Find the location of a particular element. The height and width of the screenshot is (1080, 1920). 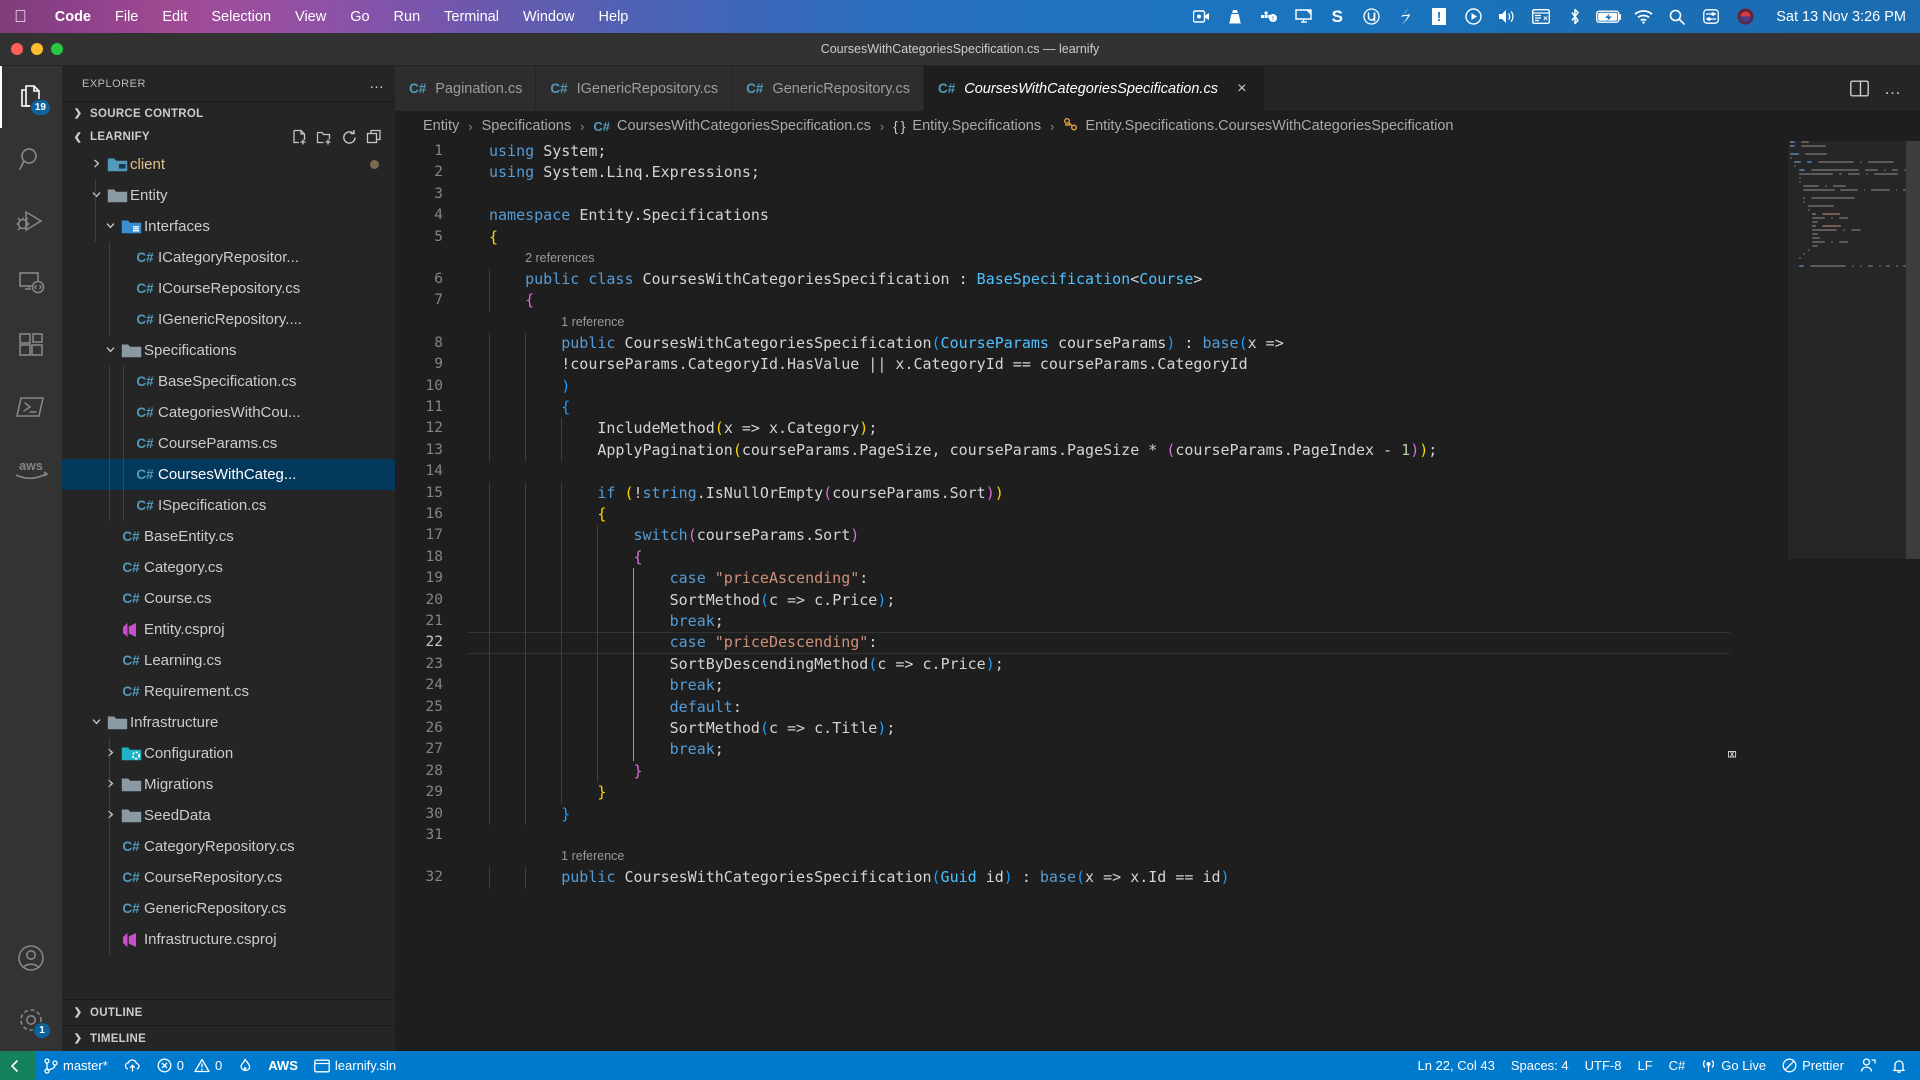

menu-bar-clock: Sat 13 Nov 3:26 PM is located at coordinates (1845, 17).